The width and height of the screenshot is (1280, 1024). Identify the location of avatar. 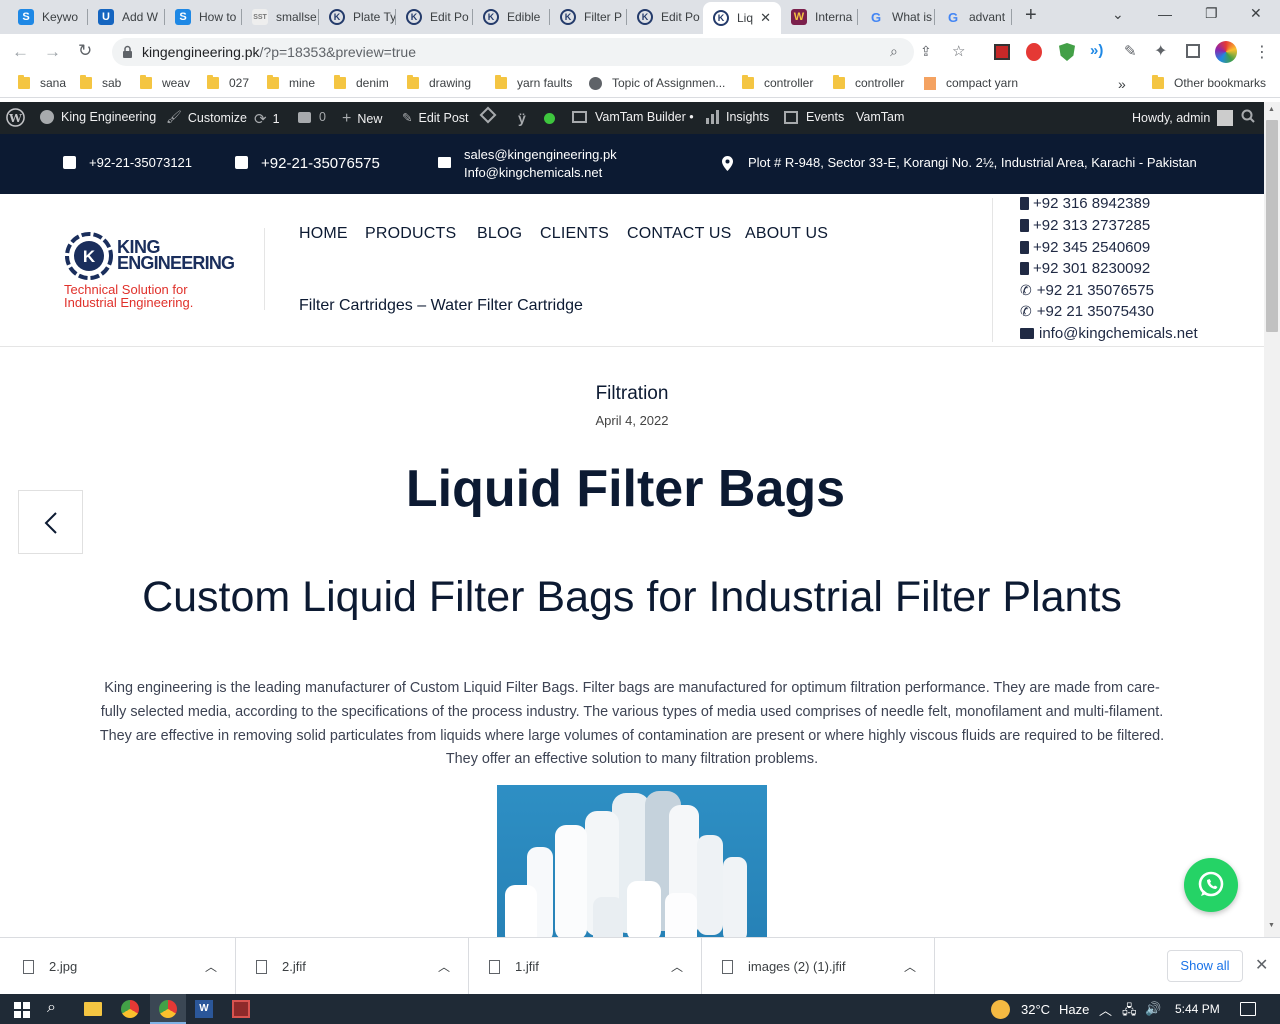
(1226, 52).